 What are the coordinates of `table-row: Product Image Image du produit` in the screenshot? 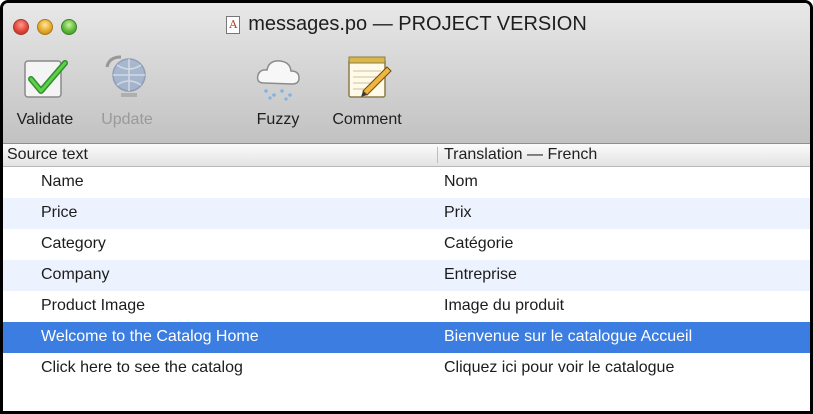 It's located at (406, 306).